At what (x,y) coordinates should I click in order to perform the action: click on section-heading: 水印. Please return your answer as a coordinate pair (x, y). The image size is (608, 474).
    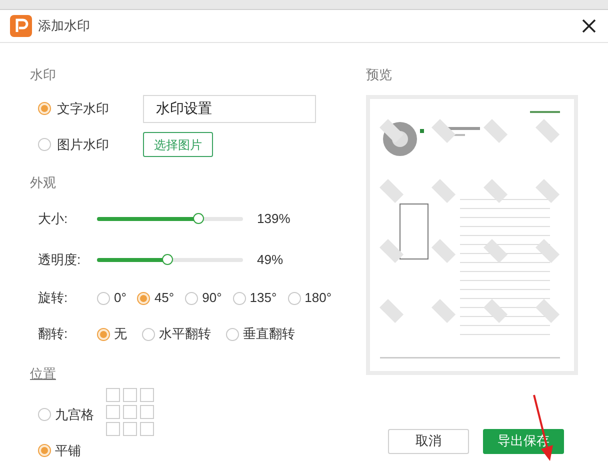
    Looking at the image, I should click on (43, 75).